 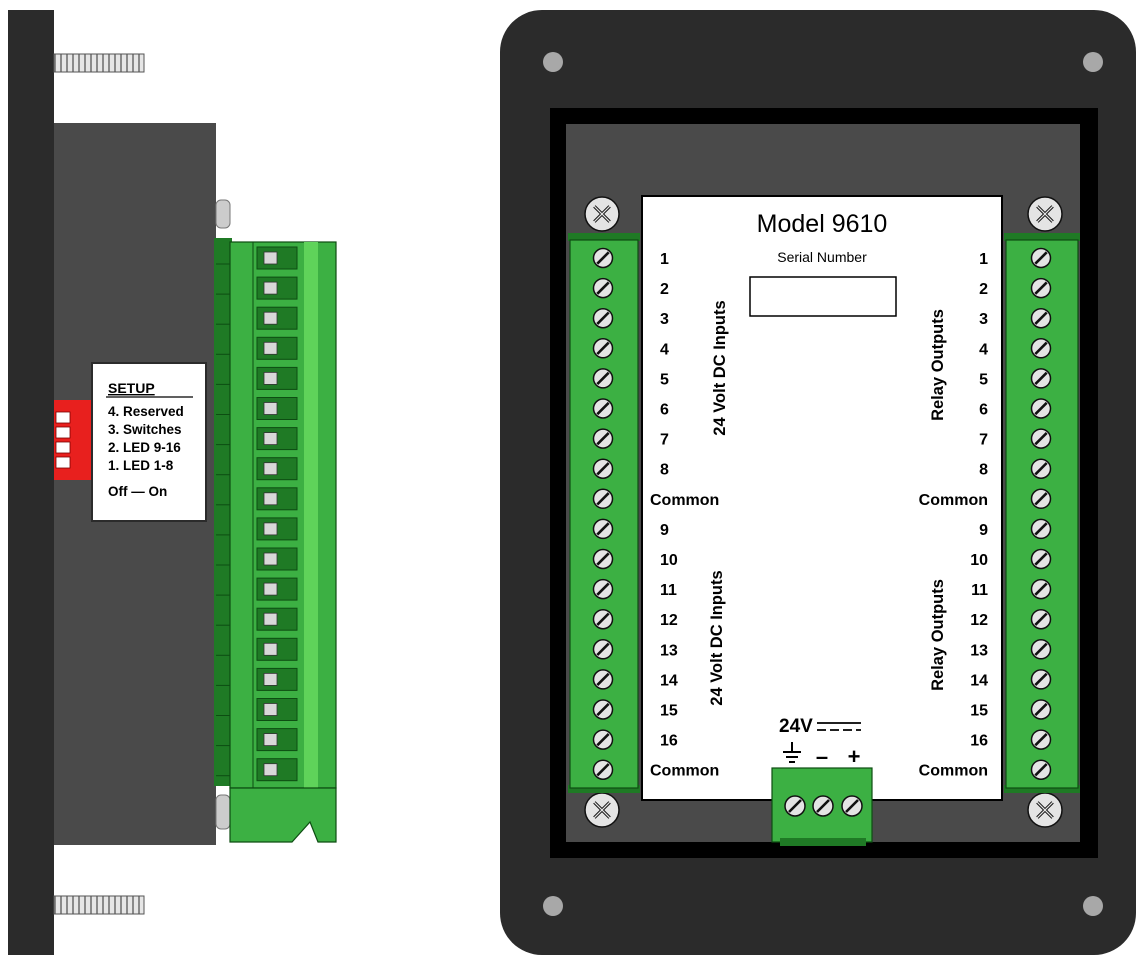 I want to click on threaded-stud-bottom, so click(x=99, y=905).